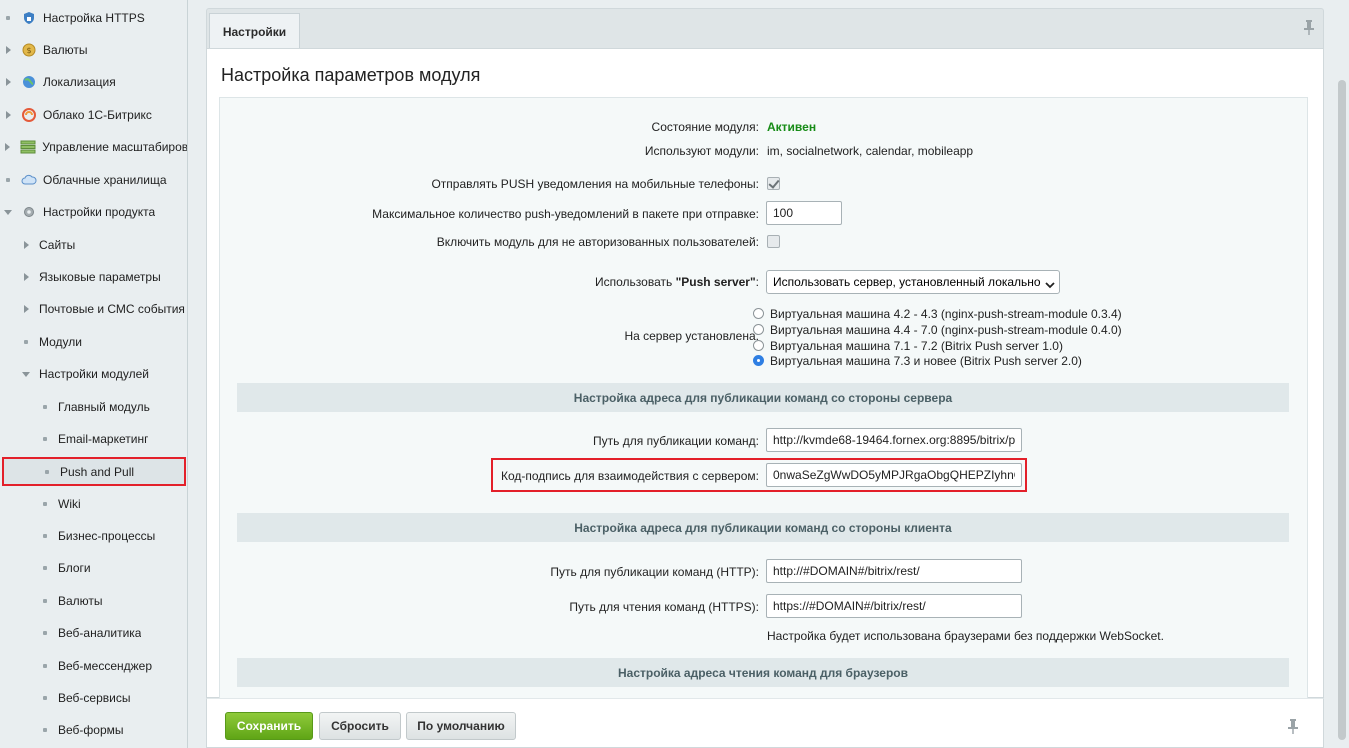 The image size is (1349, 748). Describe the element at coordinates (93, 115) in the screenshot. I see `sidebar-item-3: Облако 1С-Битрикс` at that location.